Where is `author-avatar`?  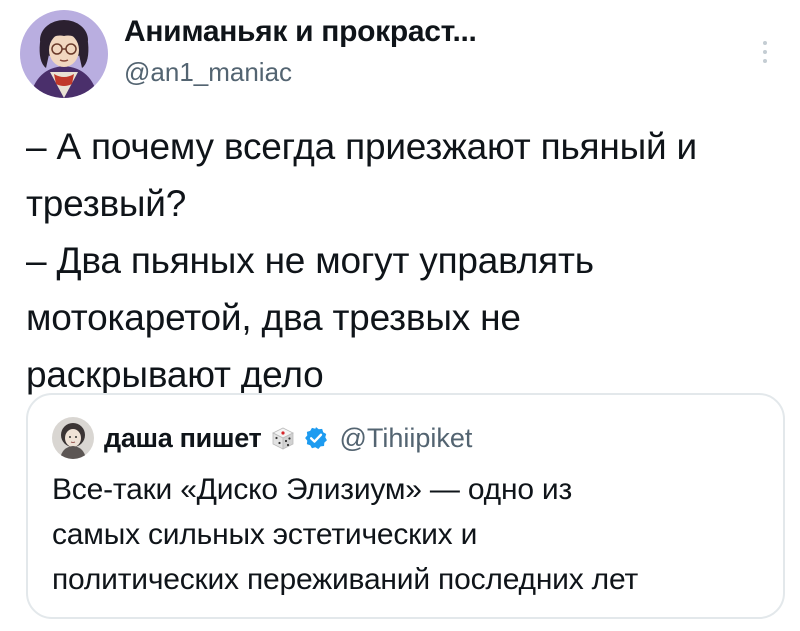
author-avatar is located at coordinates (64, 54).